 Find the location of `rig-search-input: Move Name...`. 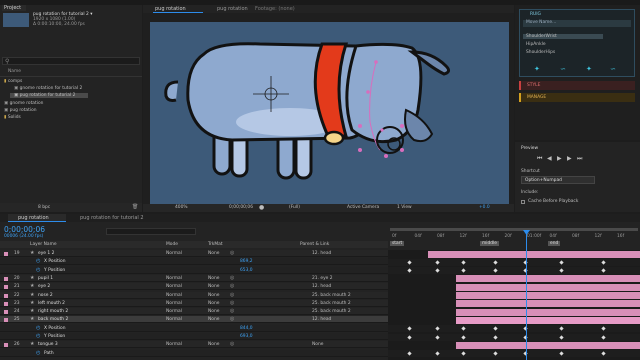

rig-search-input: Move Name... is located at coordinates (577, 23).